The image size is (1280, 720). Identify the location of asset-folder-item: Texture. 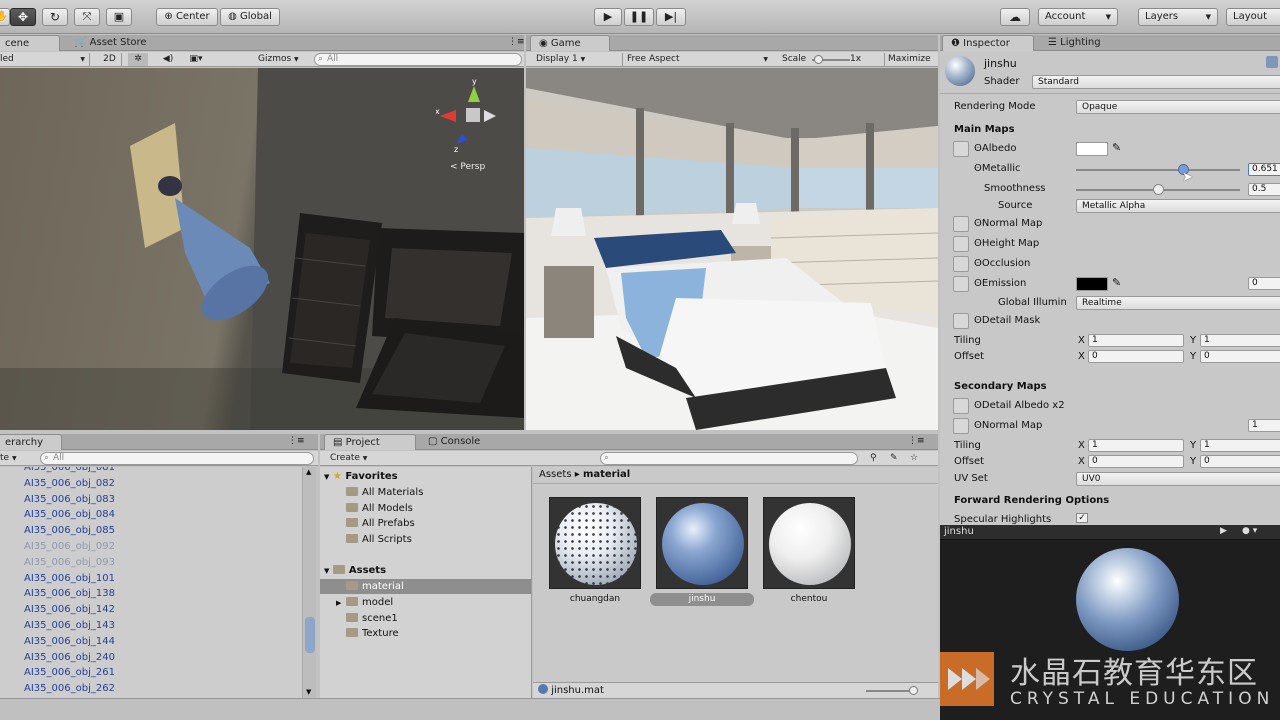
(367, 633).